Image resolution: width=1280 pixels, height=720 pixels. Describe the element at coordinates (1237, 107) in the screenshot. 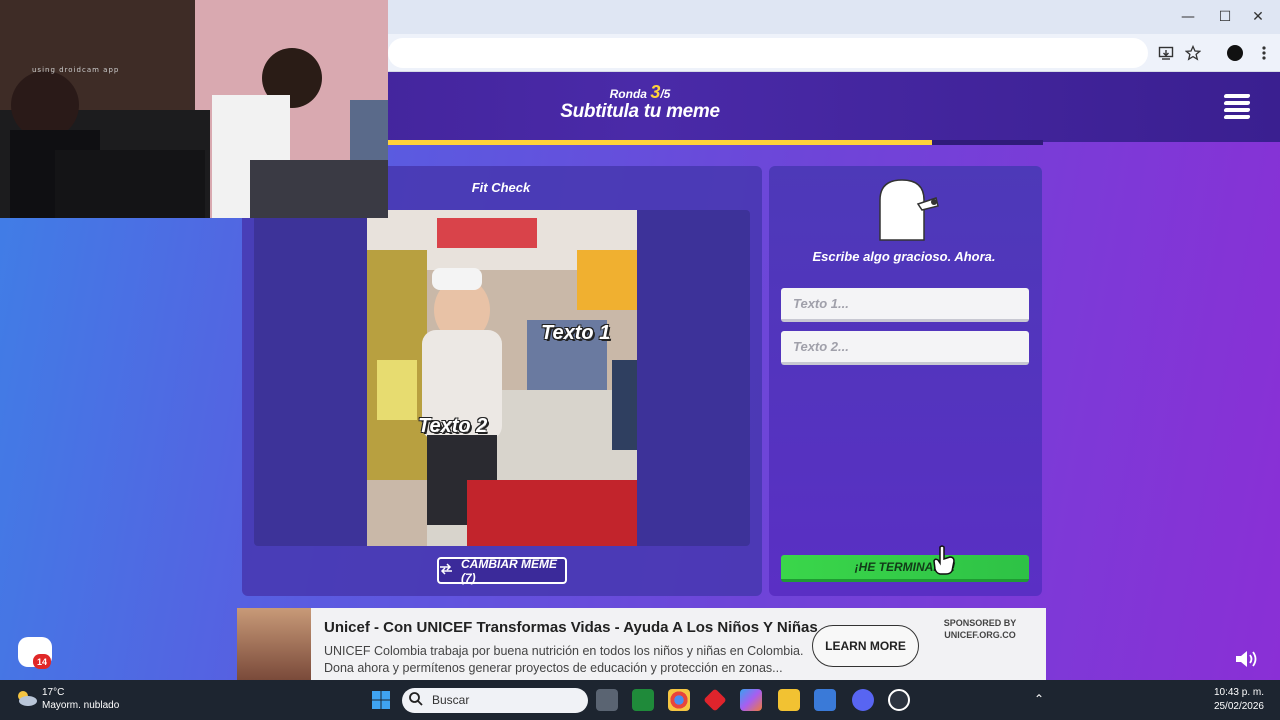

I see `hamburger-menu-icon` at that location.